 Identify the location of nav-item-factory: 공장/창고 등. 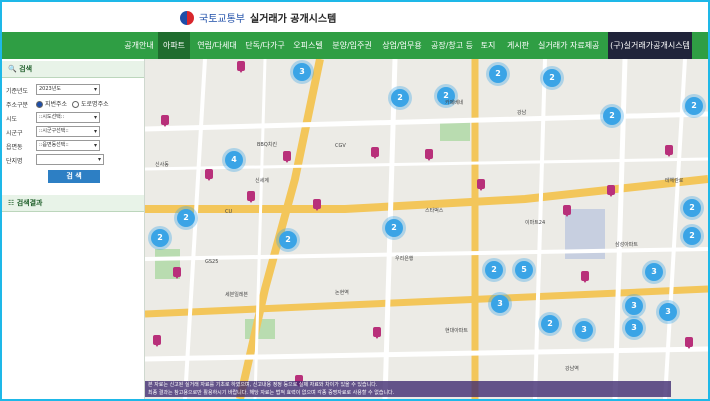
(452, 45).